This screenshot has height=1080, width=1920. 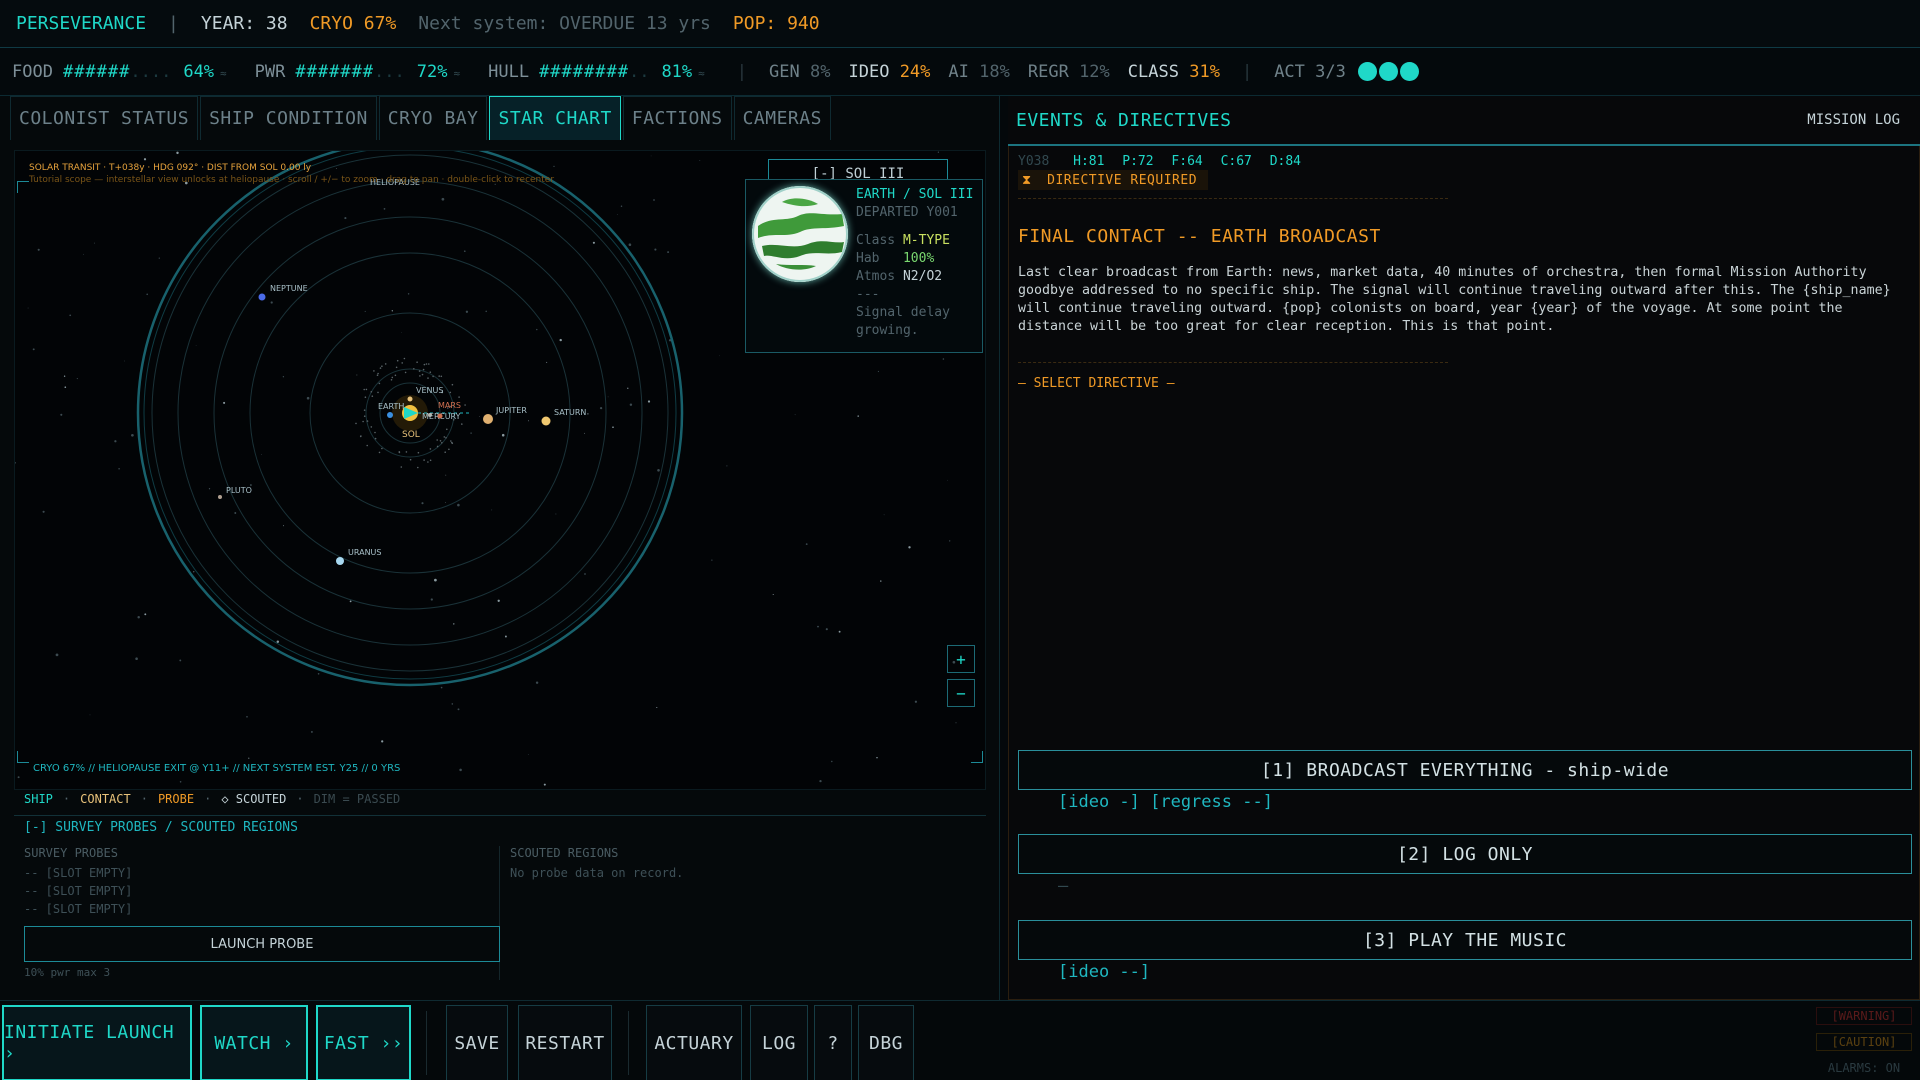 I want to click on actuary-button: ACTUARY, so click(x=694, y=1042).